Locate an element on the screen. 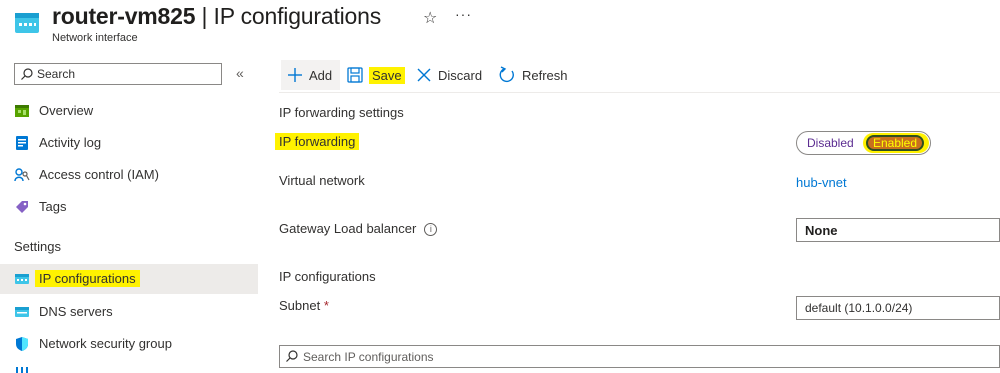  refresh-label: Refresh is located at coordinates (545, 75).